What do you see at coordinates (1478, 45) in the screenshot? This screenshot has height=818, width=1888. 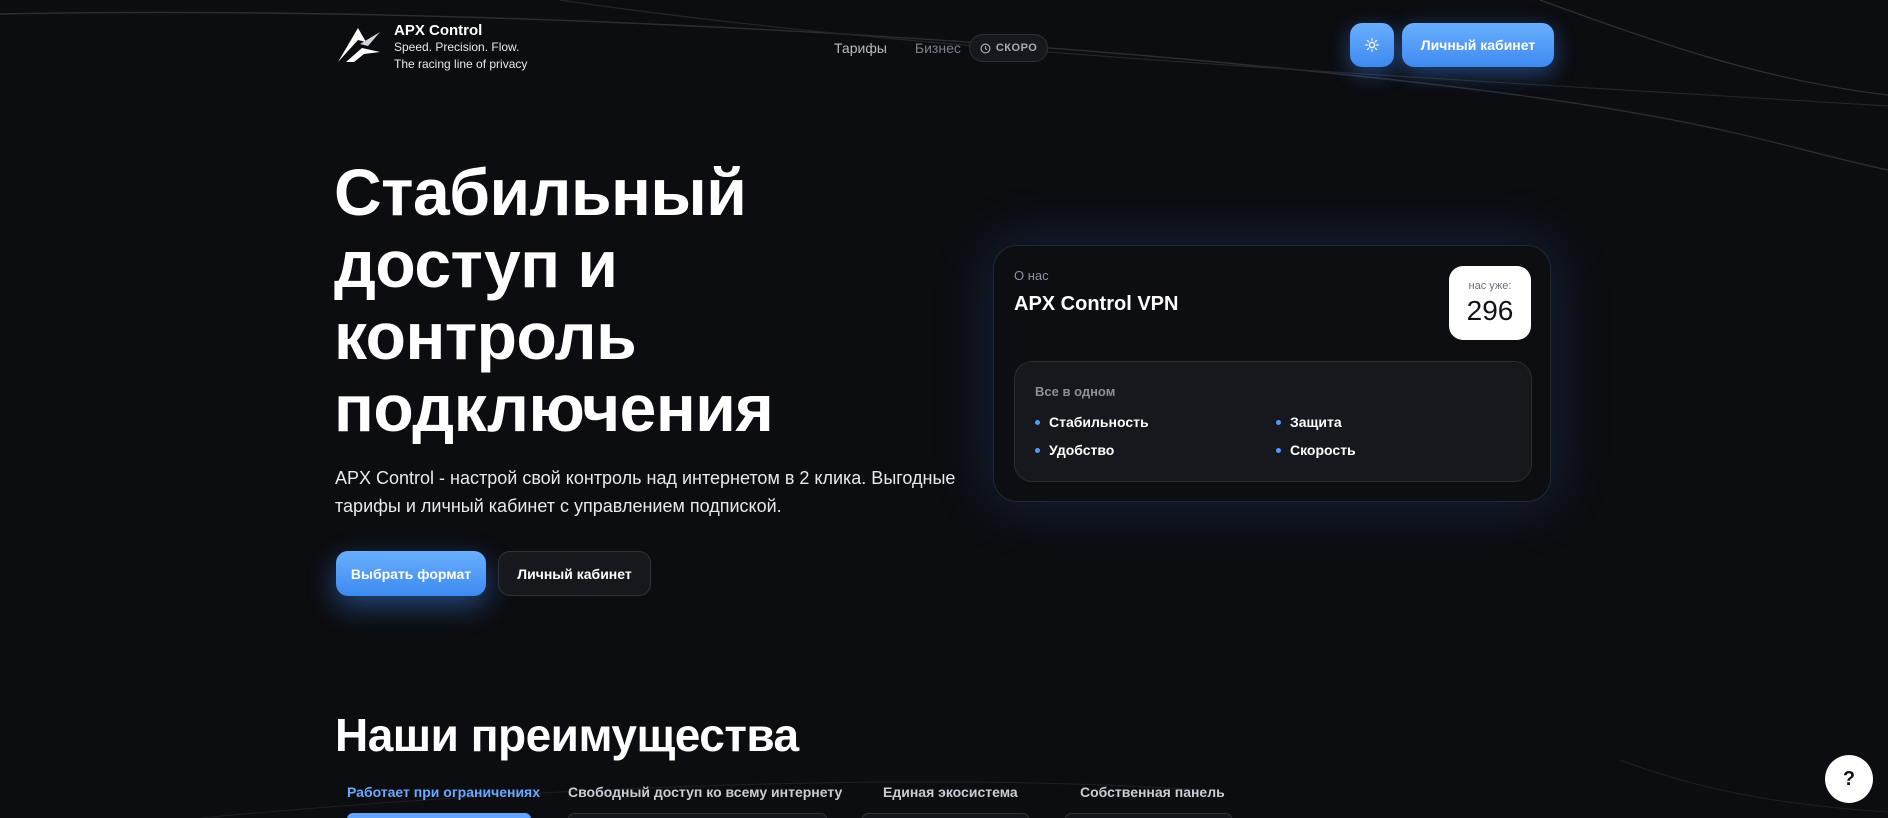 I see `header-cabinet-button: Личный кабинет` at bounding box center [1478, 45].